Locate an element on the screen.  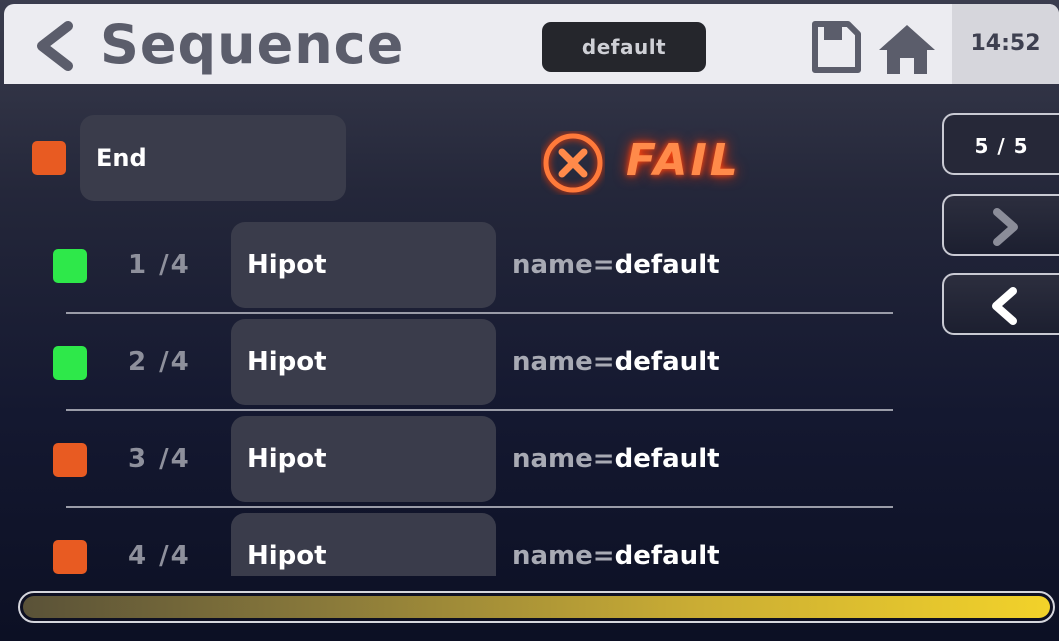
result-label: FAIL is located at coordinates (683, 160).